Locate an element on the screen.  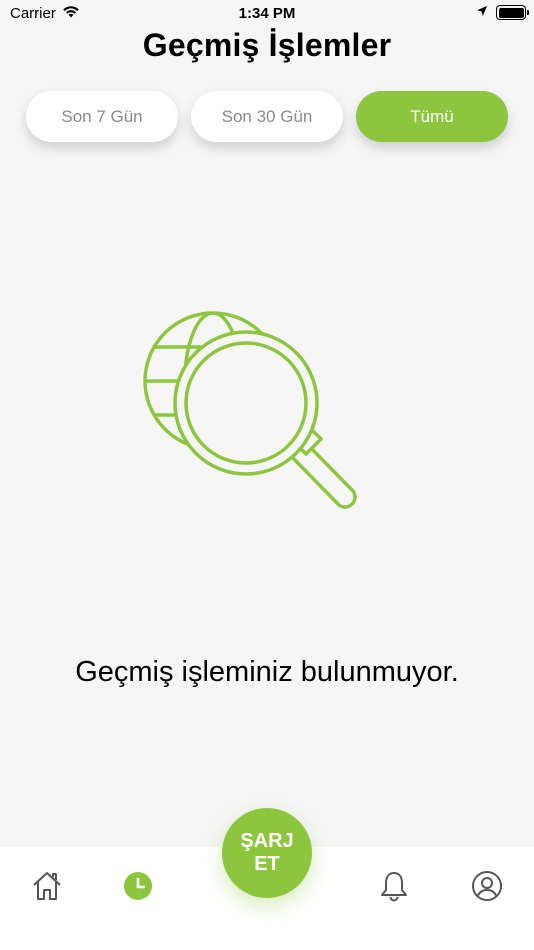
bell-icon is located at coordinates (394, 888).